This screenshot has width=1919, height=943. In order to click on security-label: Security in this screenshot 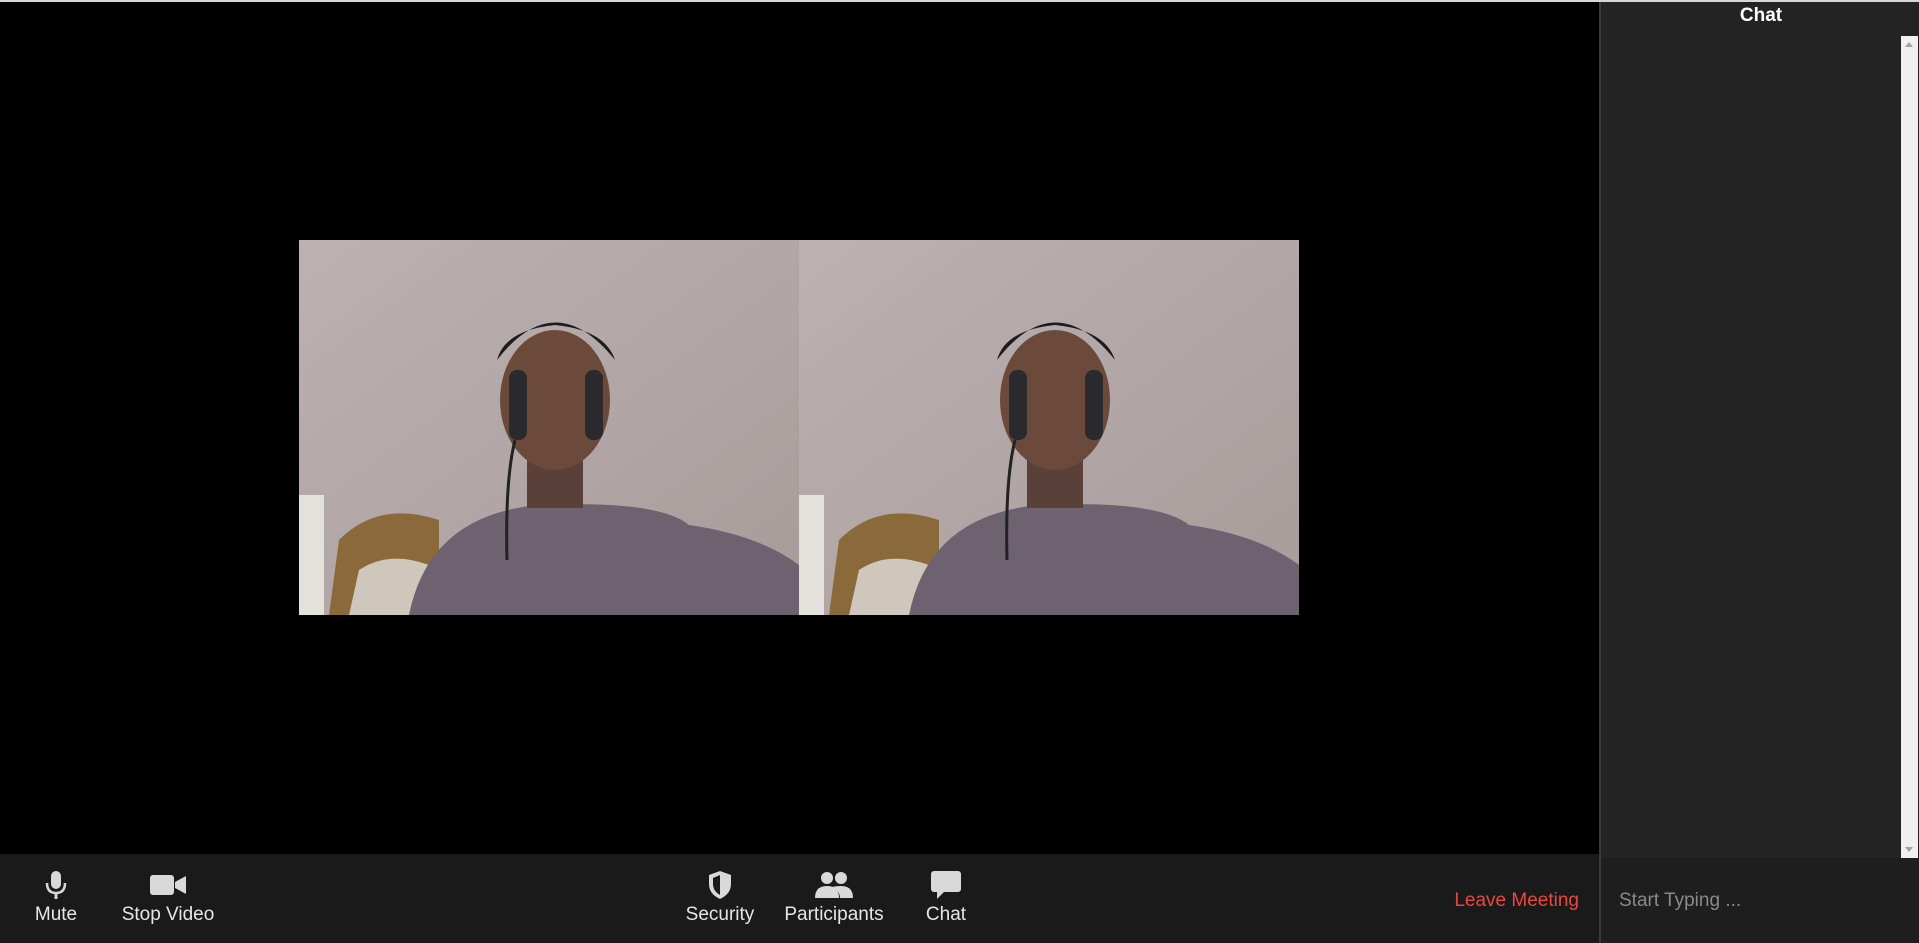, I will do `click(720, 914)`.